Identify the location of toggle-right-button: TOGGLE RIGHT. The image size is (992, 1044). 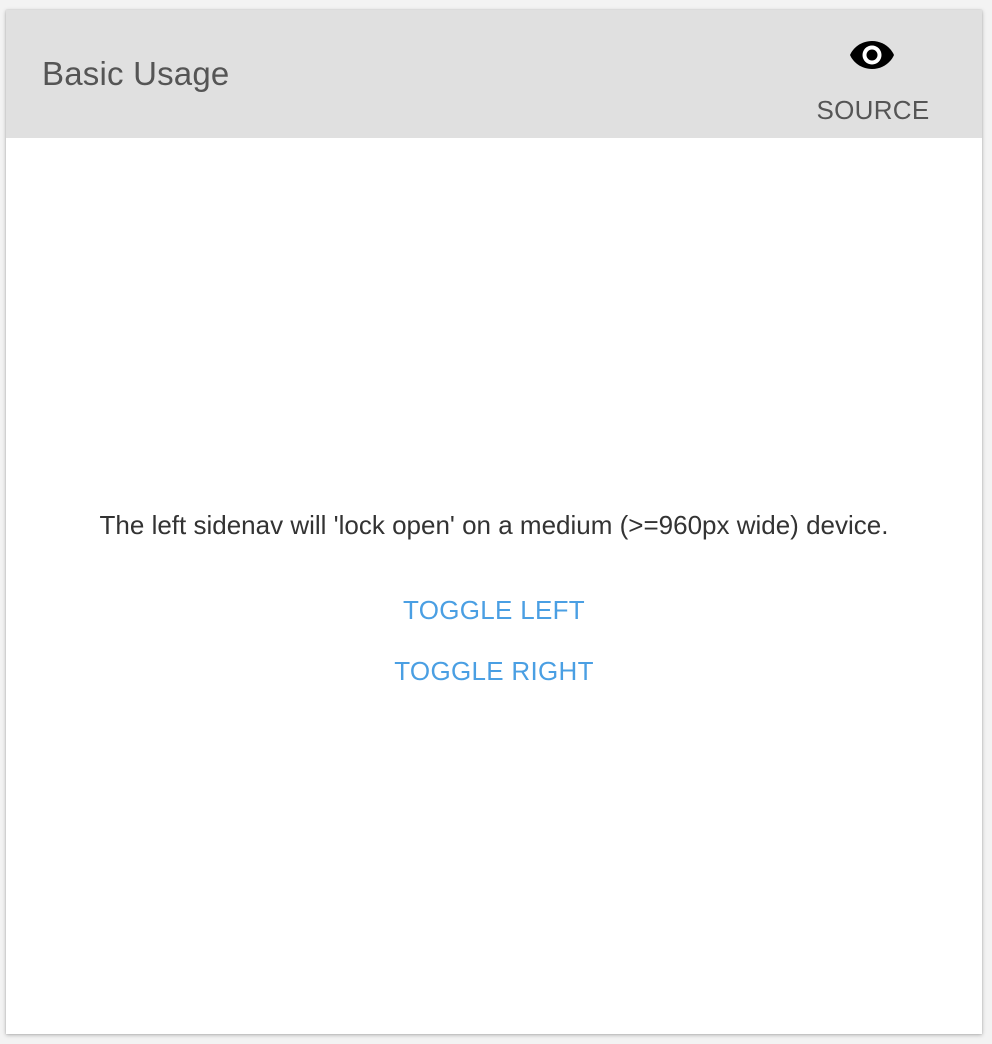
(494, 671).